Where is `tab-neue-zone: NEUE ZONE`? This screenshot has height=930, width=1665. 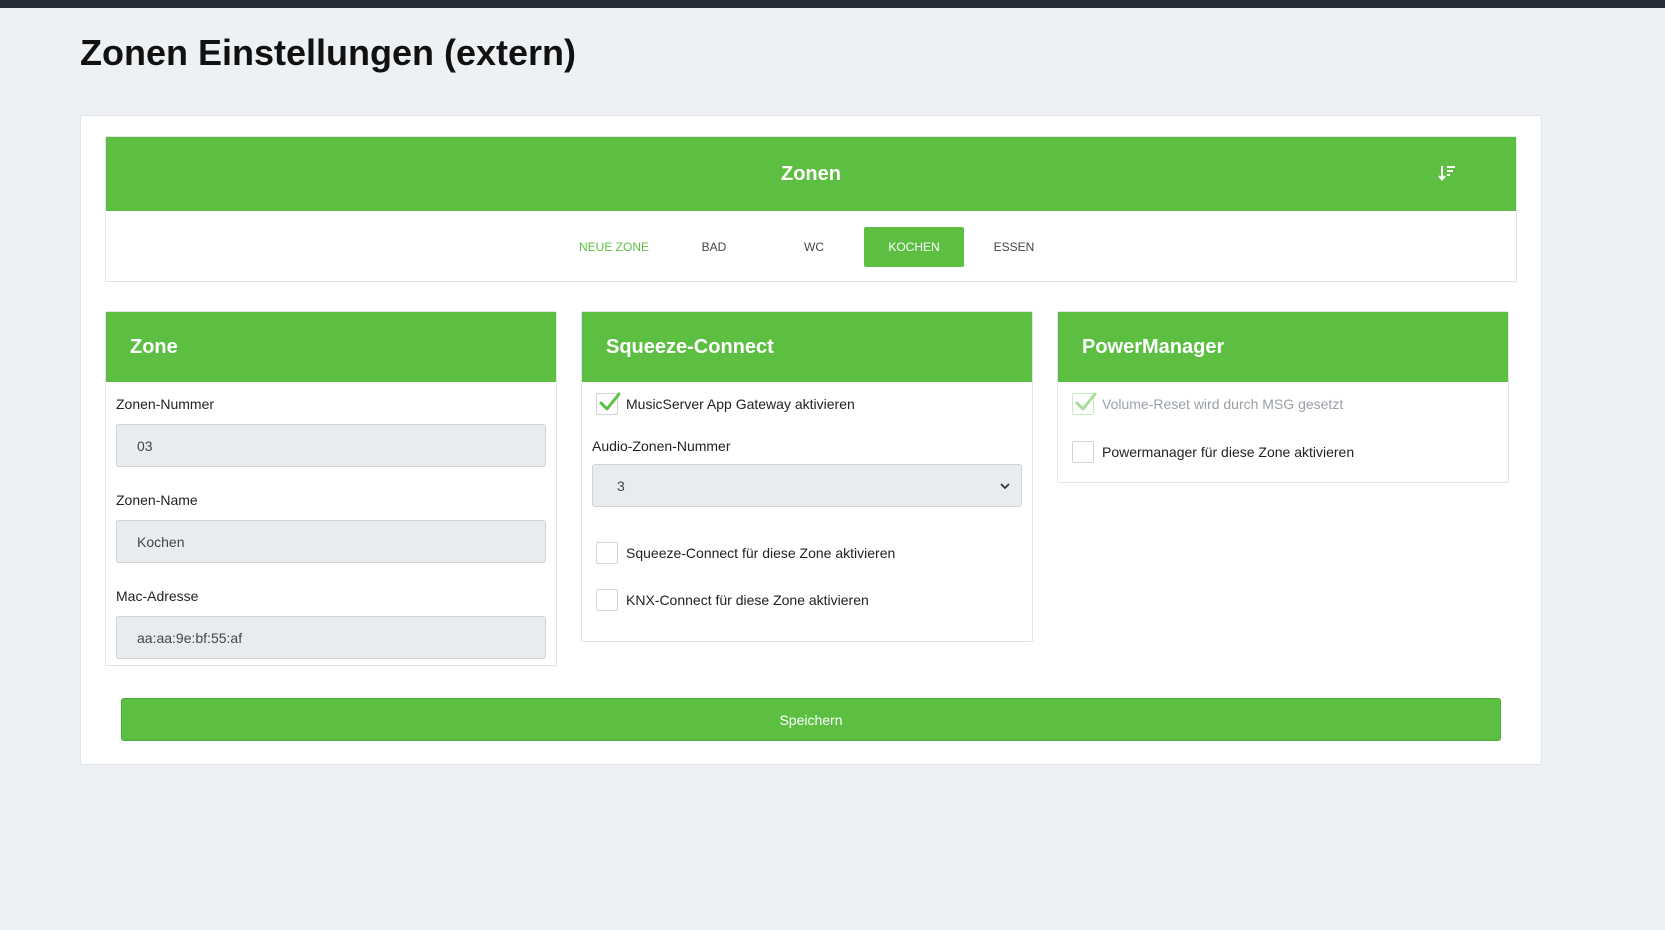
tab-neue-zone: NEUE ZONE is located at coordinates (614, 247).